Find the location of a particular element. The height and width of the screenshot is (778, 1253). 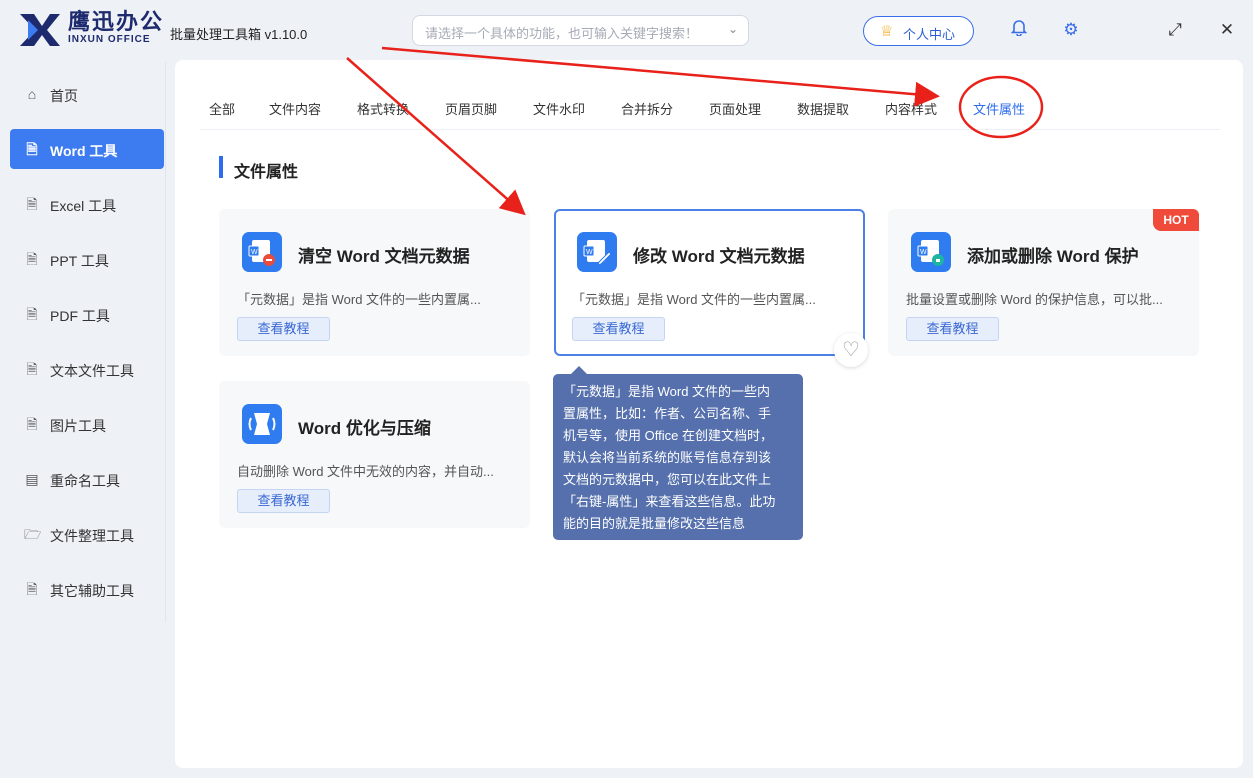

brand-name: 鹰迅办公 is located at coordinates (116, 21).